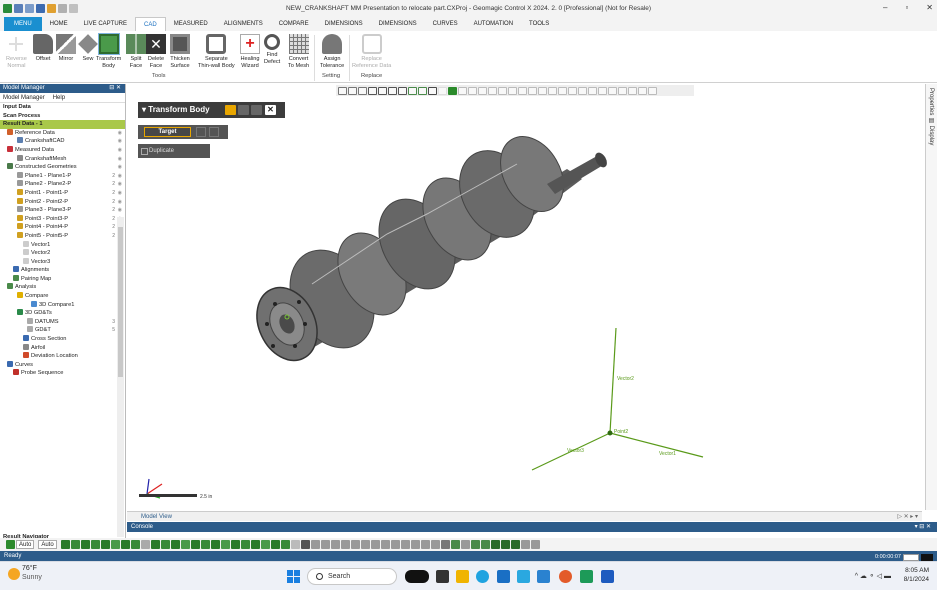 Image resolution: width=937 pixels, height=590 pixels. I want to click on tree-item-result-data-1: Result Data - 1, so click(62, 124).